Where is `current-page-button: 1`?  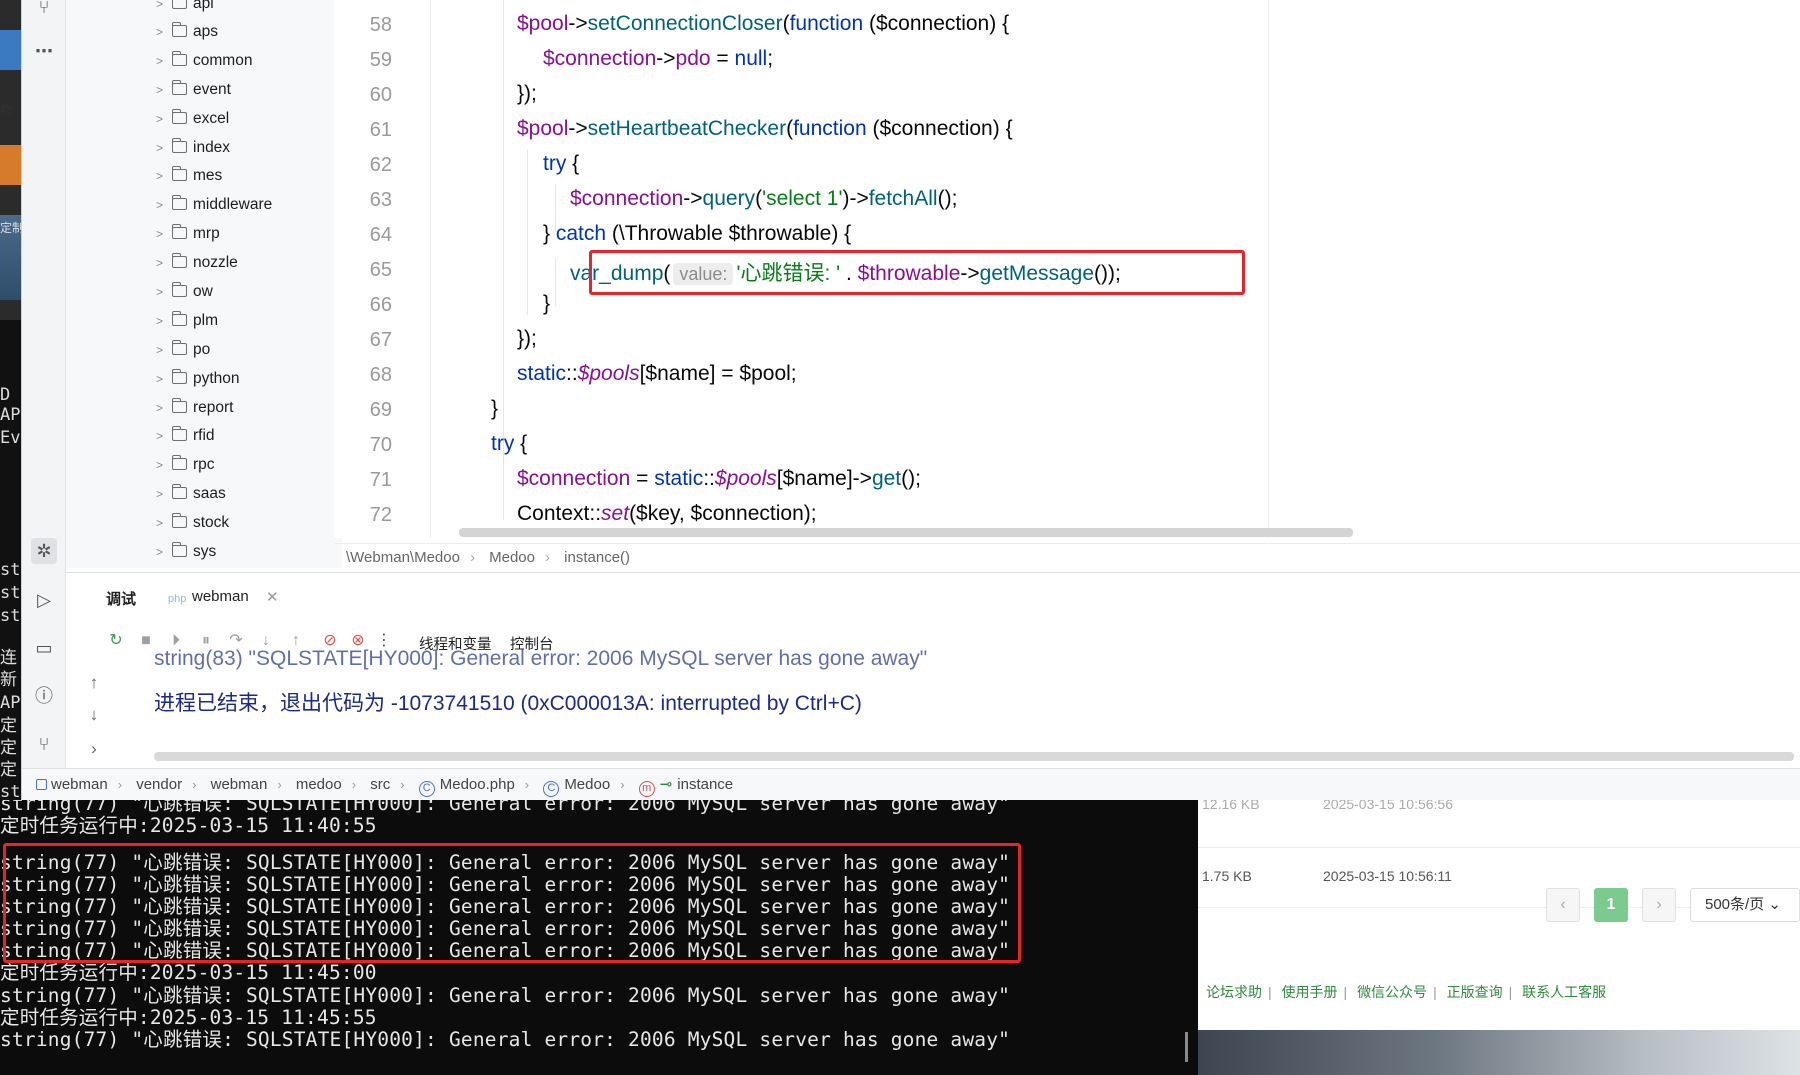 current-page-button: 1 is located at coordinates (1611, 905).